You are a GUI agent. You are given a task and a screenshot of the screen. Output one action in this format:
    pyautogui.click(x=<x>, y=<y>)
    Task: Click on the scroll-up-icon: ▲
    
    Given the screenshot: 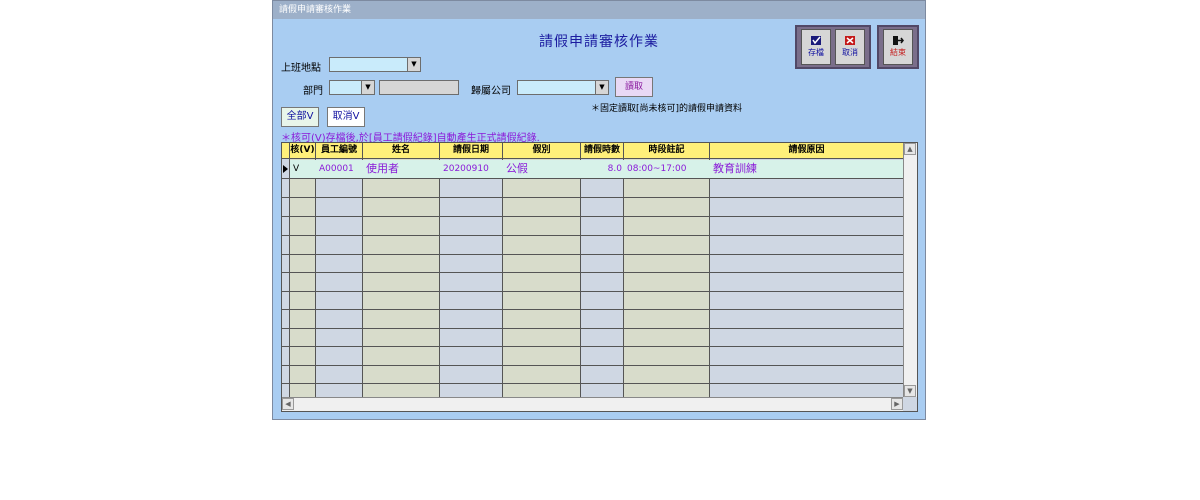 What is the action you would take?
    pyautogui.click(x=910, y=149)
    